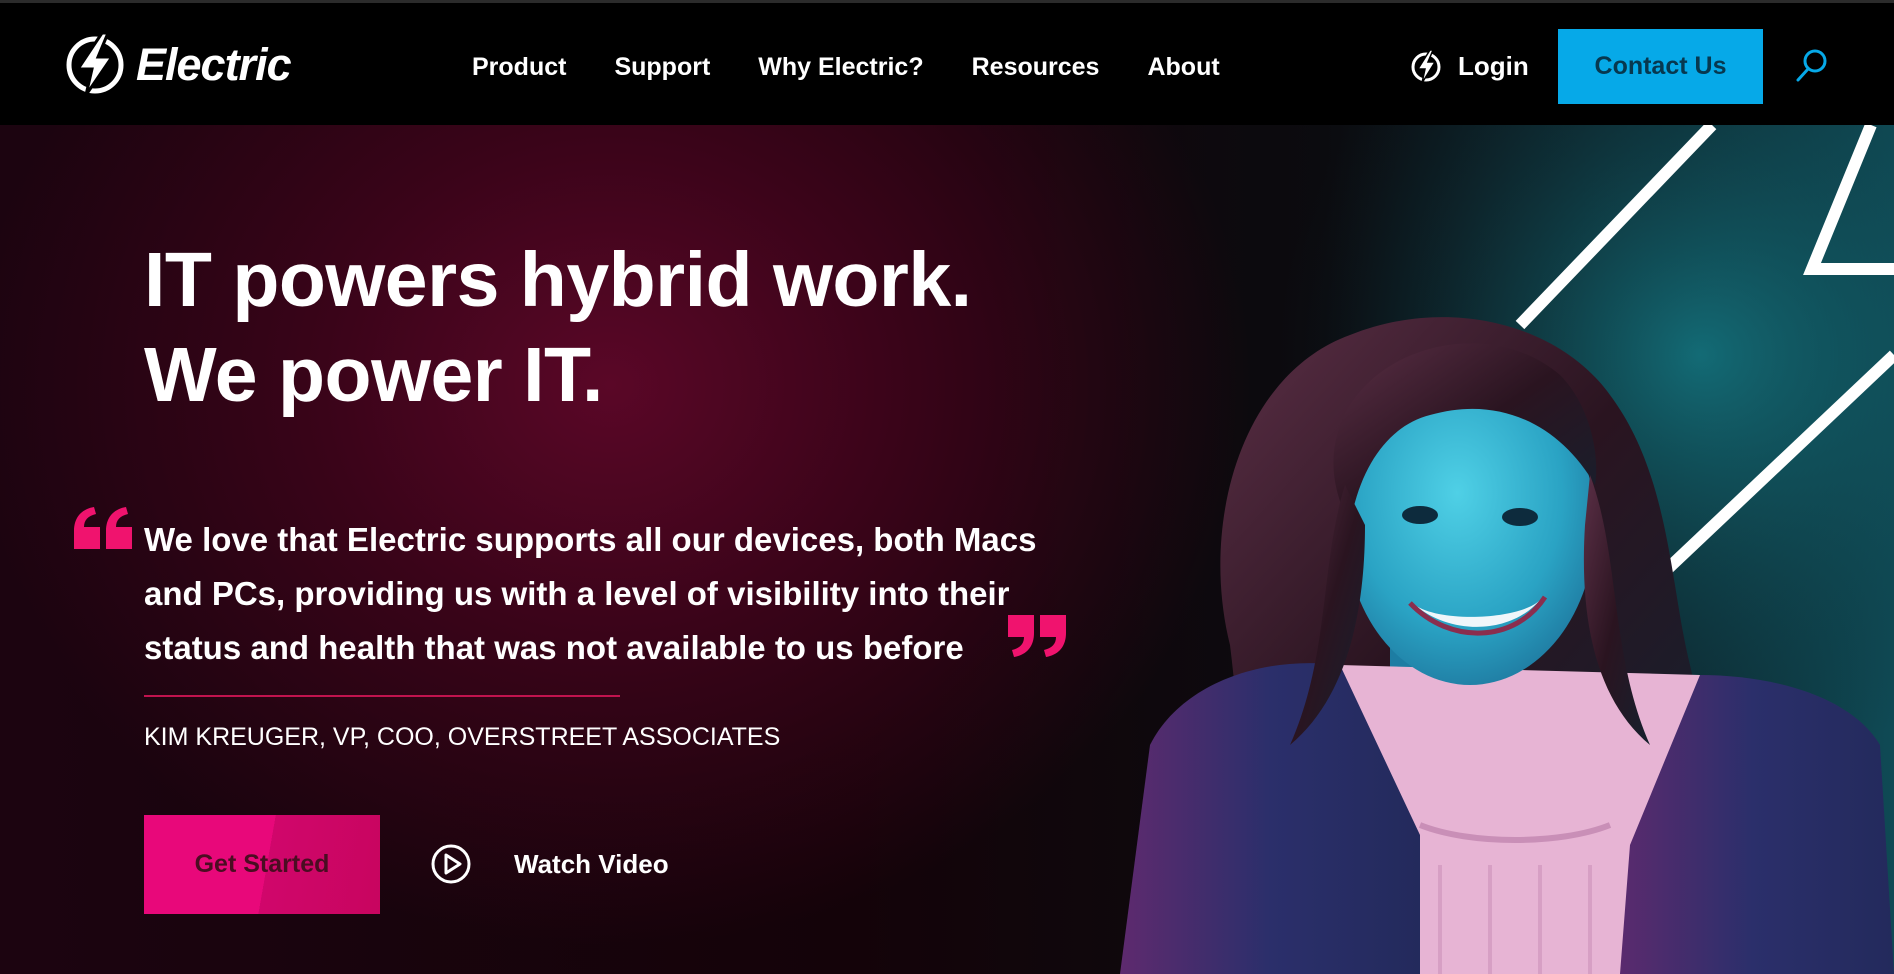  What do you see at coordinates (1493, 66) in the screenshot?
I see `login-label: Login` at bounding box center [1493, 66].